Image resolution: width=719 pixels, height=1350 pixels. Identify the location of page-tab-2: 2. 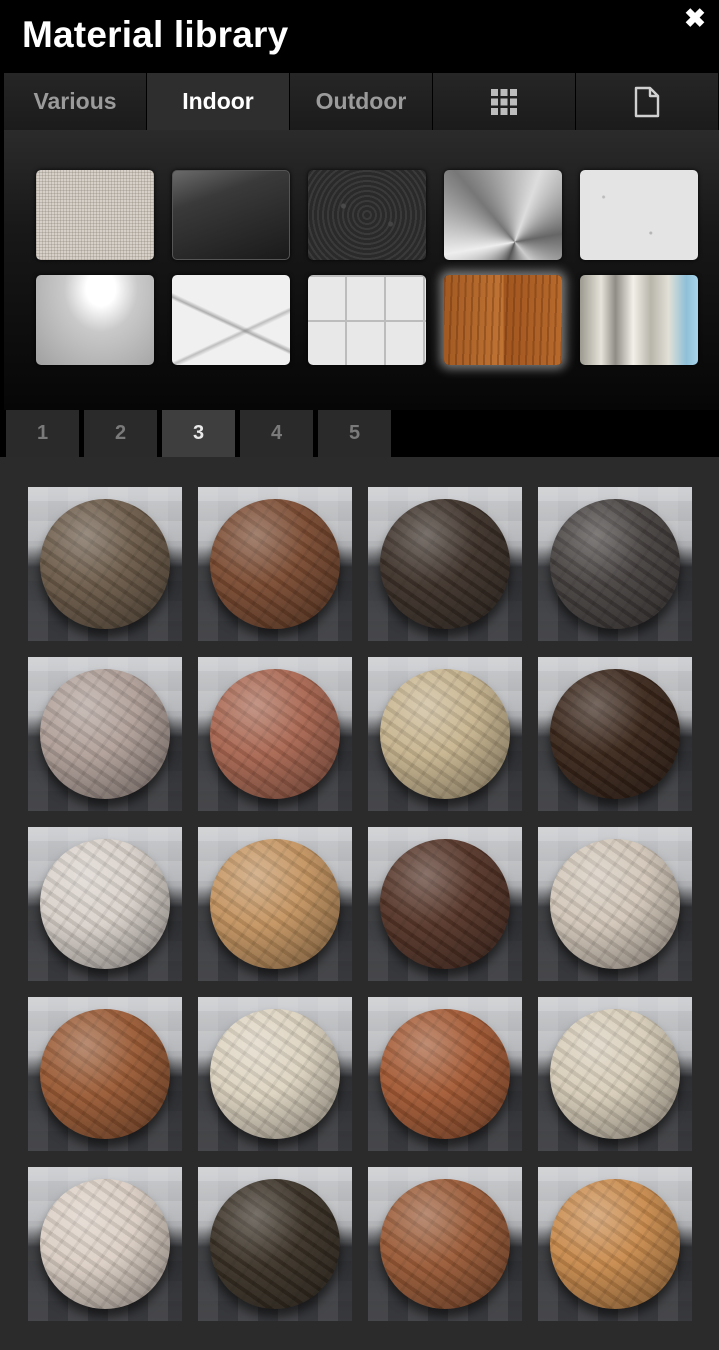
(121, 433).